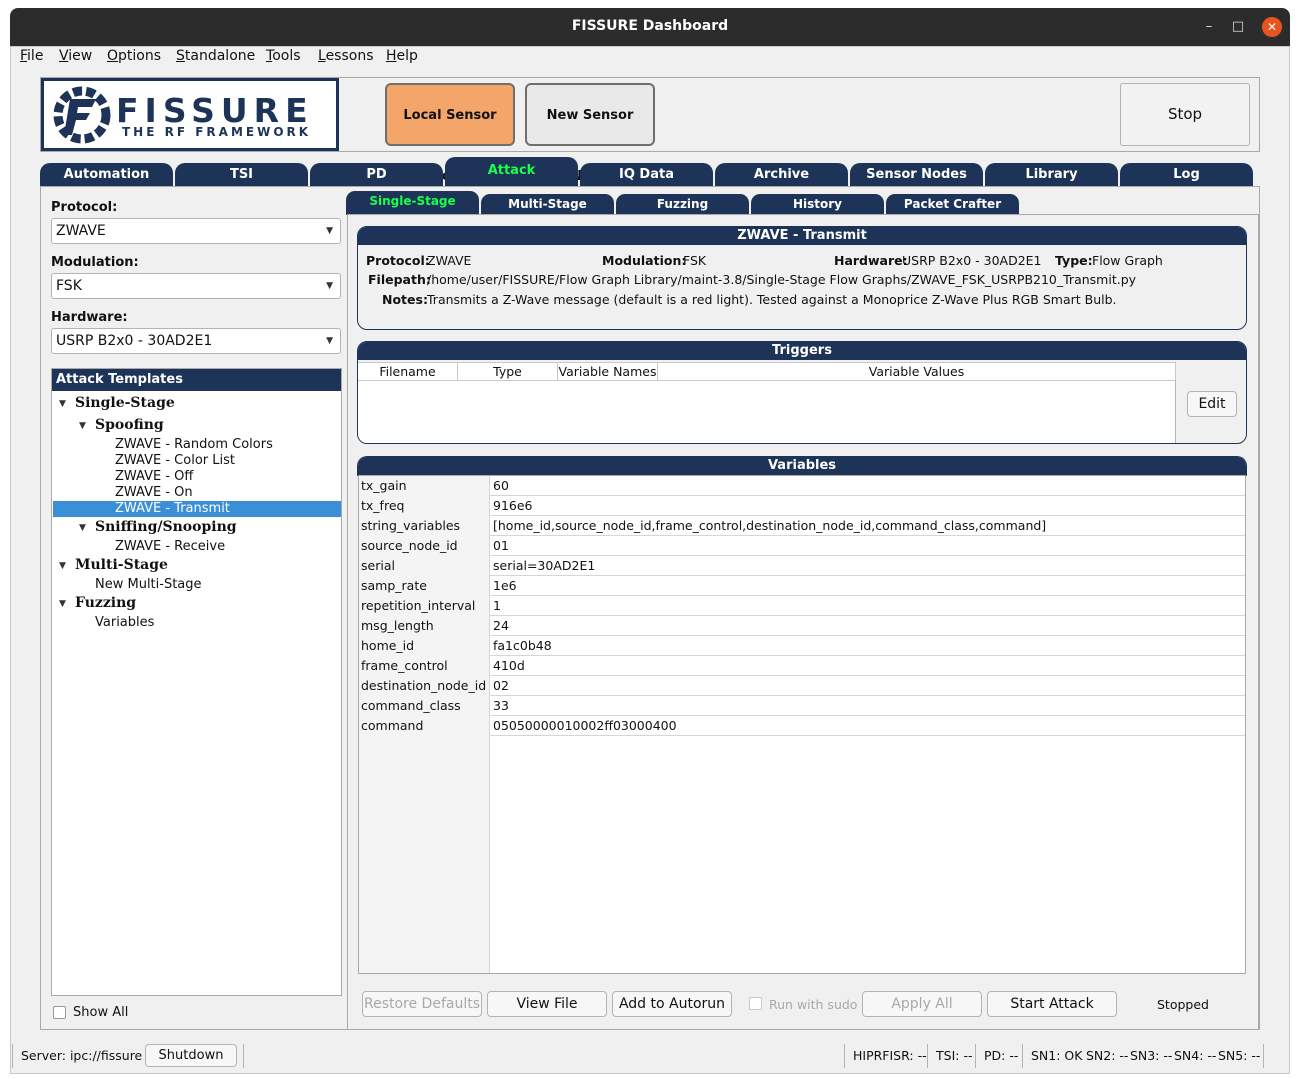 This screenshot has height=1079, width=1300. What do you see at coordinates (501, 686) in the screenshot?
I see `variable-value: 02` at bounding box center [501, 686].